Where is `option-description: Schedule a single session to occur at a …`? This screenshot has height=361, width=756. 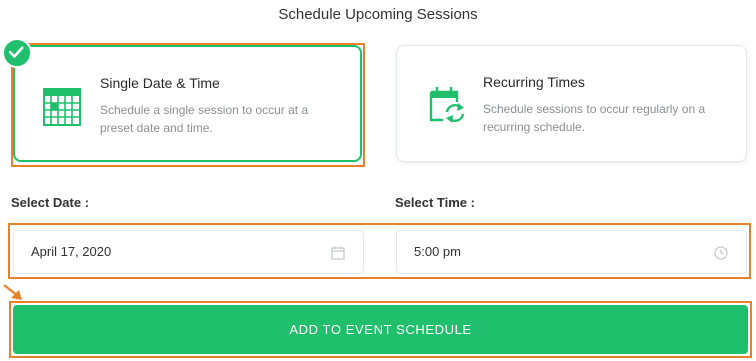
option-description: Schedule a single session to occur at a … is located at coordinates (204, 119).